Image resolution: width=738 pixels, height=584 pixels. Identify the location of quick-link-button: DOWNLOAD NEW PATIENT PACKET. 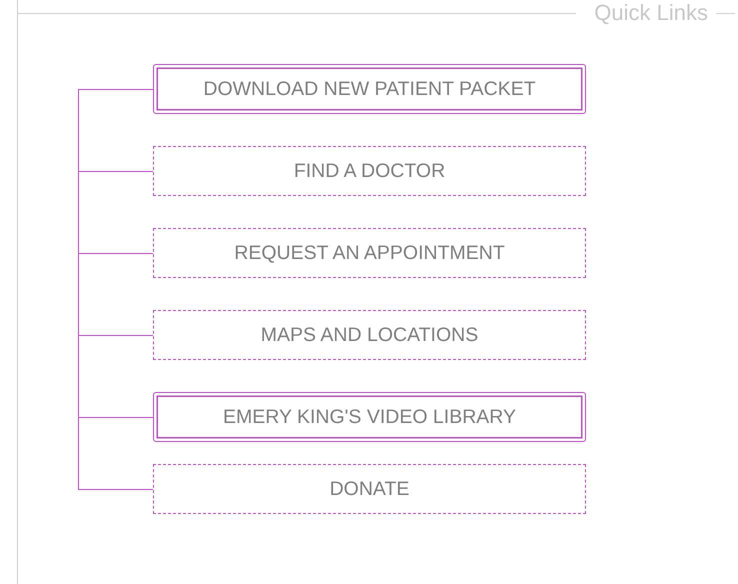
(369, 89).